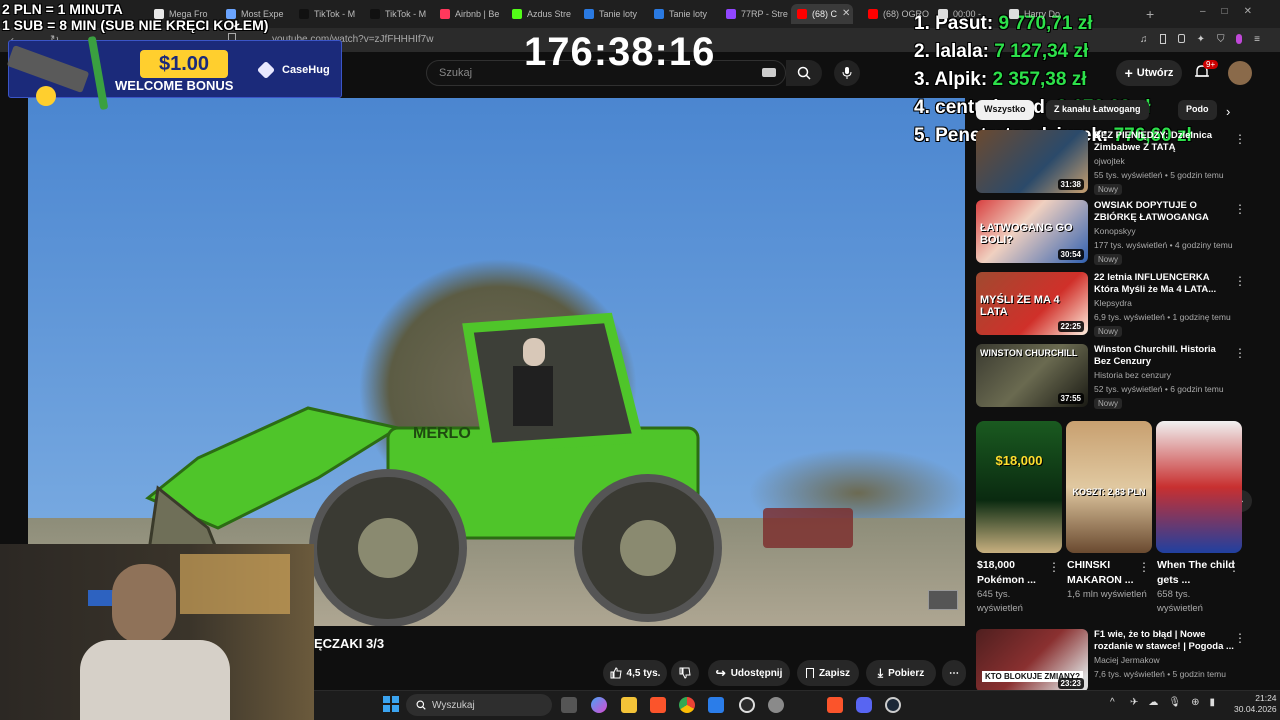 This screenshot has width=1280, height=720. Describe the element at coordinates (1032, 375) in the screenshot. I see `related-thumbnail: WINSTON CHURCHILL 37:55` at that location.